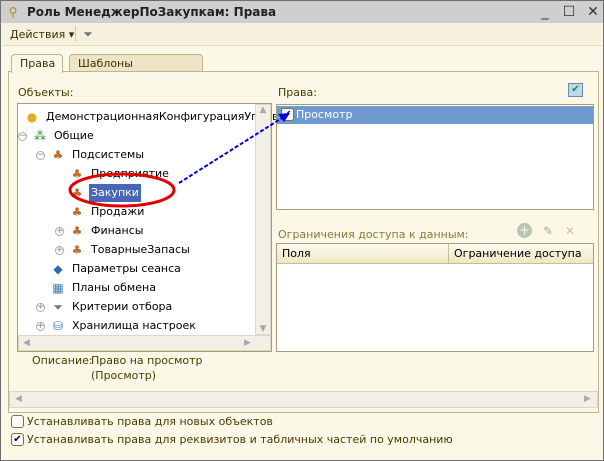  Describe the element at coordinates (37, 63) in the screenshot. I see `tab-rights: Права` at that location.